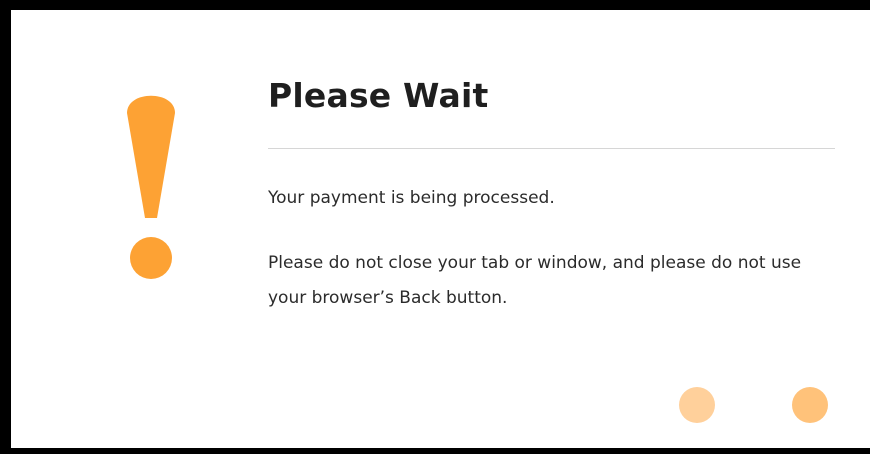  I want to click on exclamation-stroke, so click(151, 156).